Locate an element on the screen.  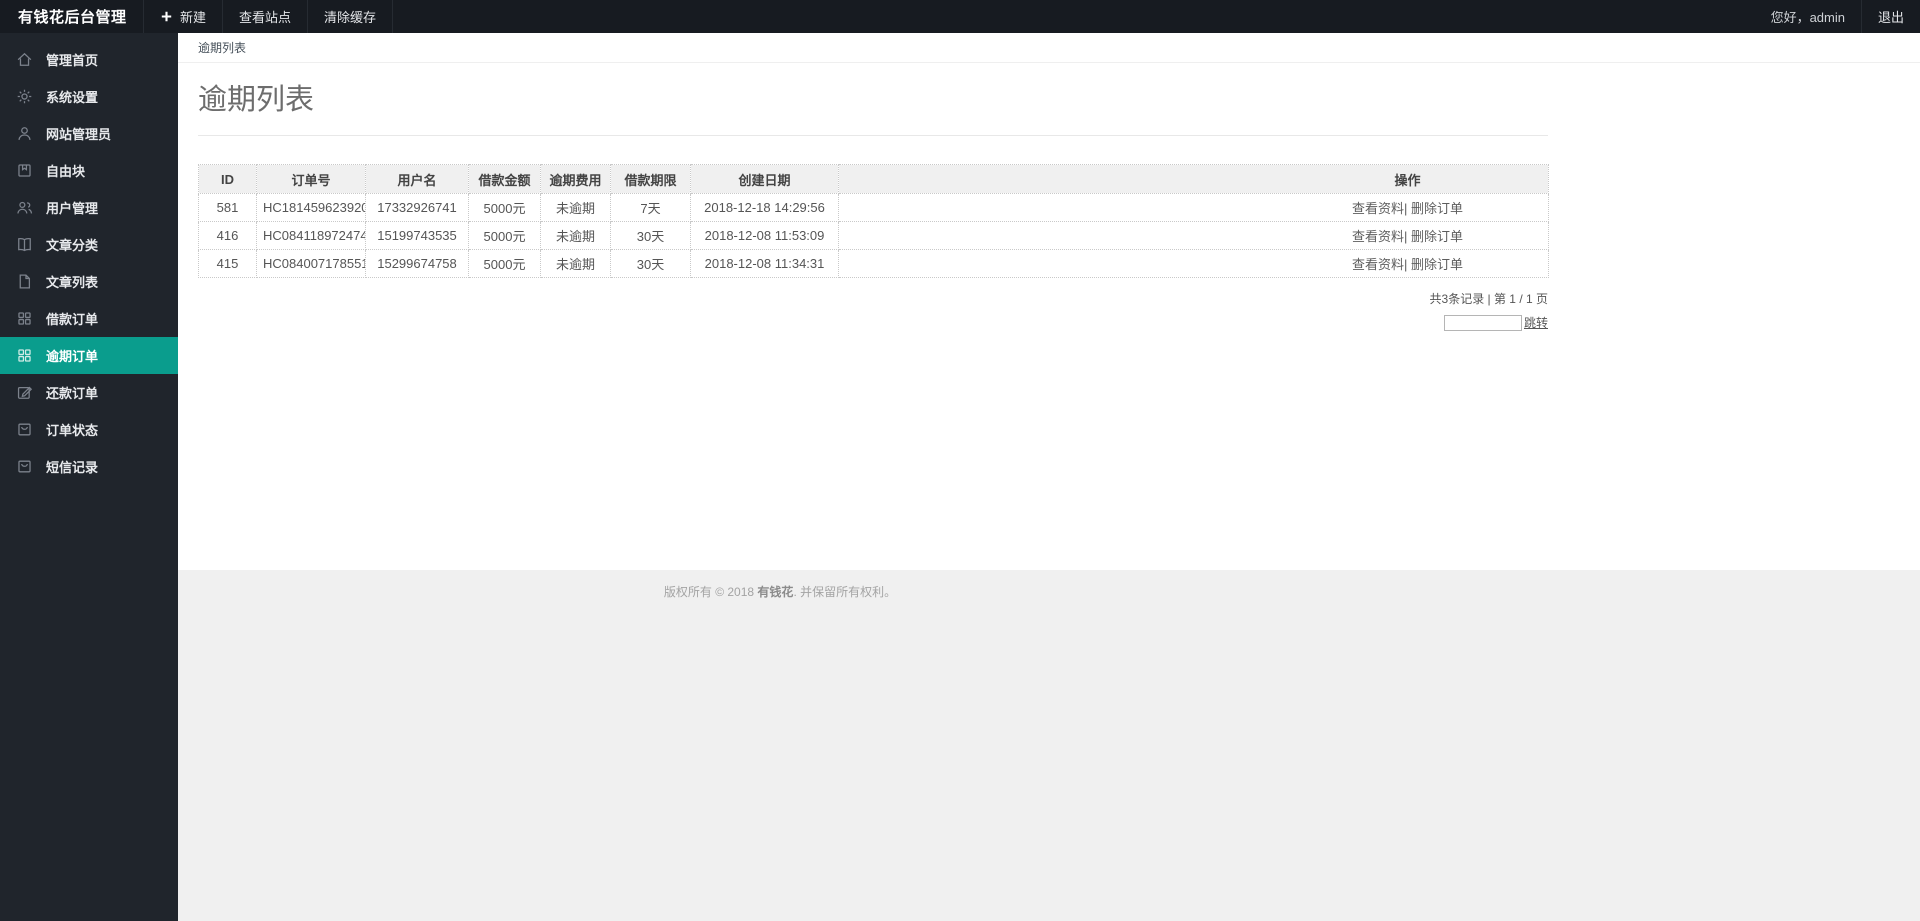
page-title: 逾期列表 is located at coordinates (256, 100).